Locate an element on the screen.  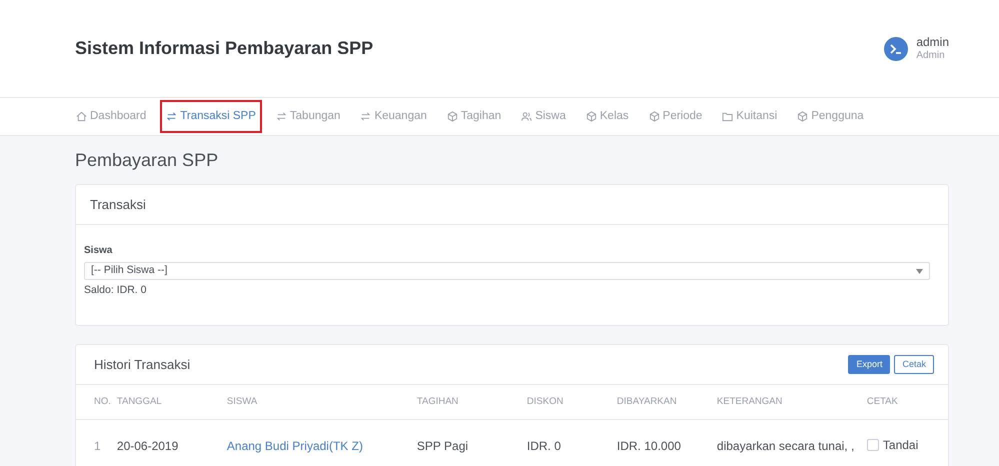
balance-text: Saldo: IDR. 0 is located at coordinates (116, 290).